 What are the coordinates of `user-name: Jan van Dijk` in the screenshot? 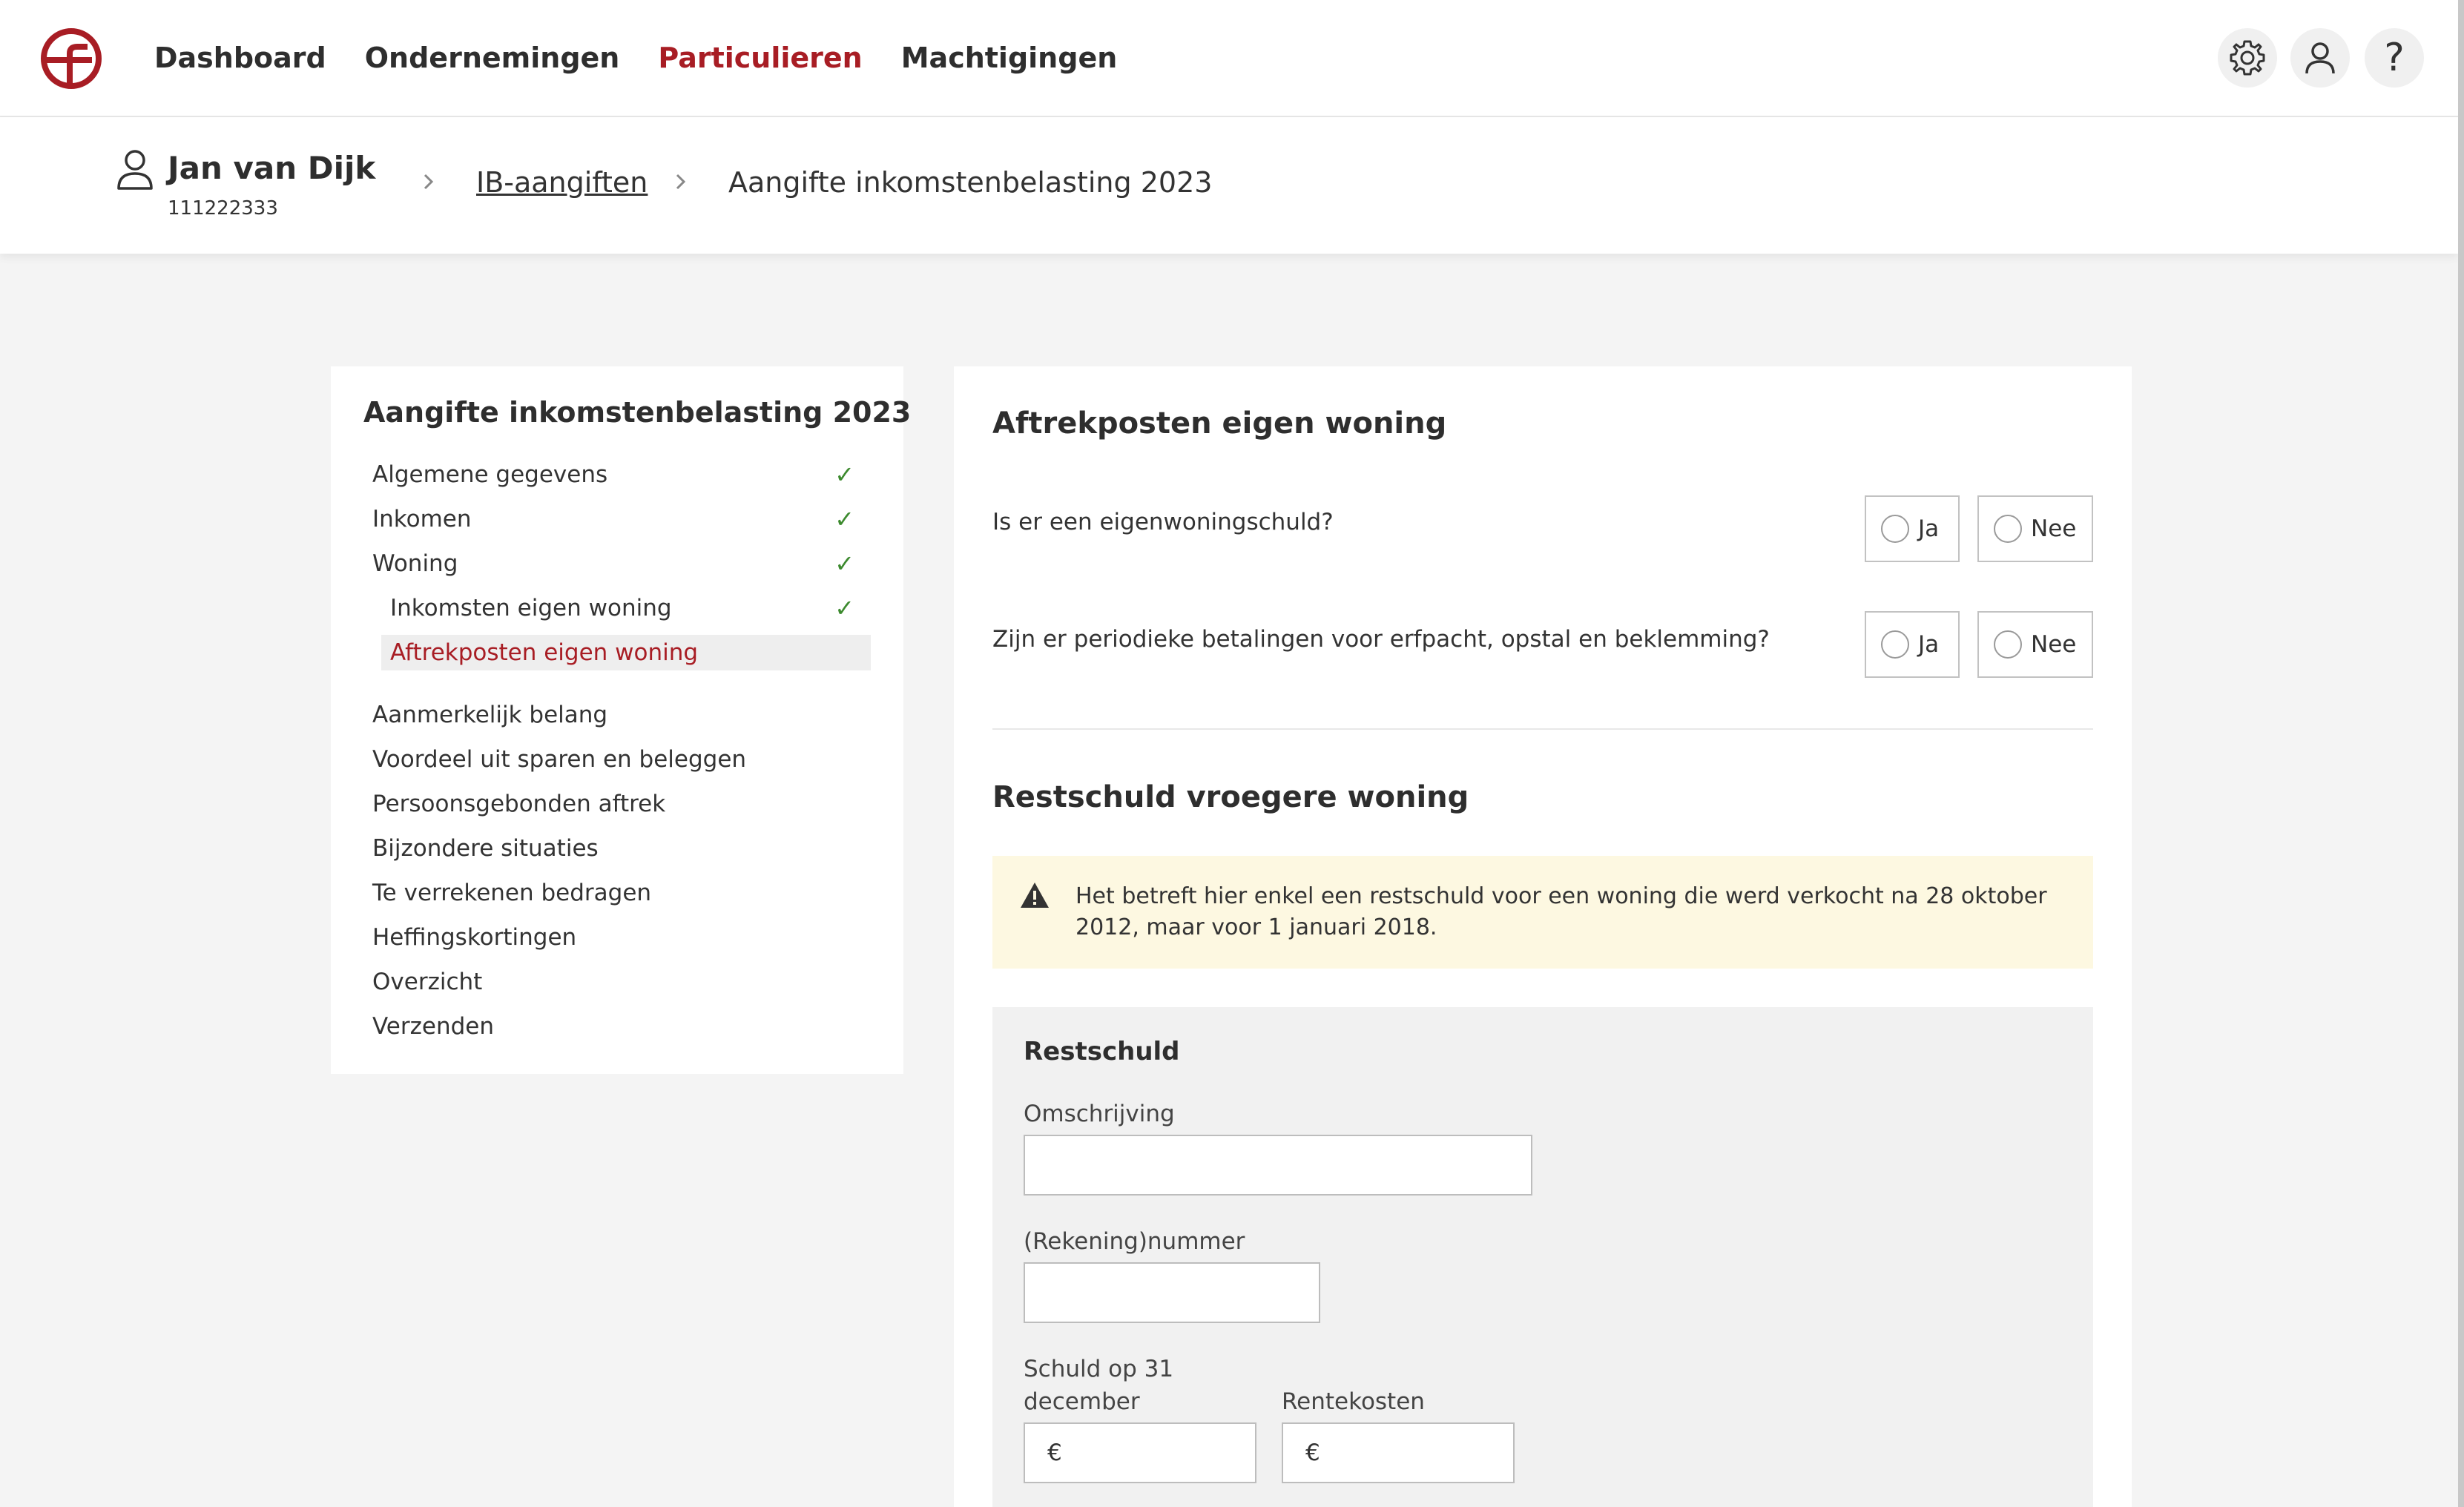 It's located at (272, 168).